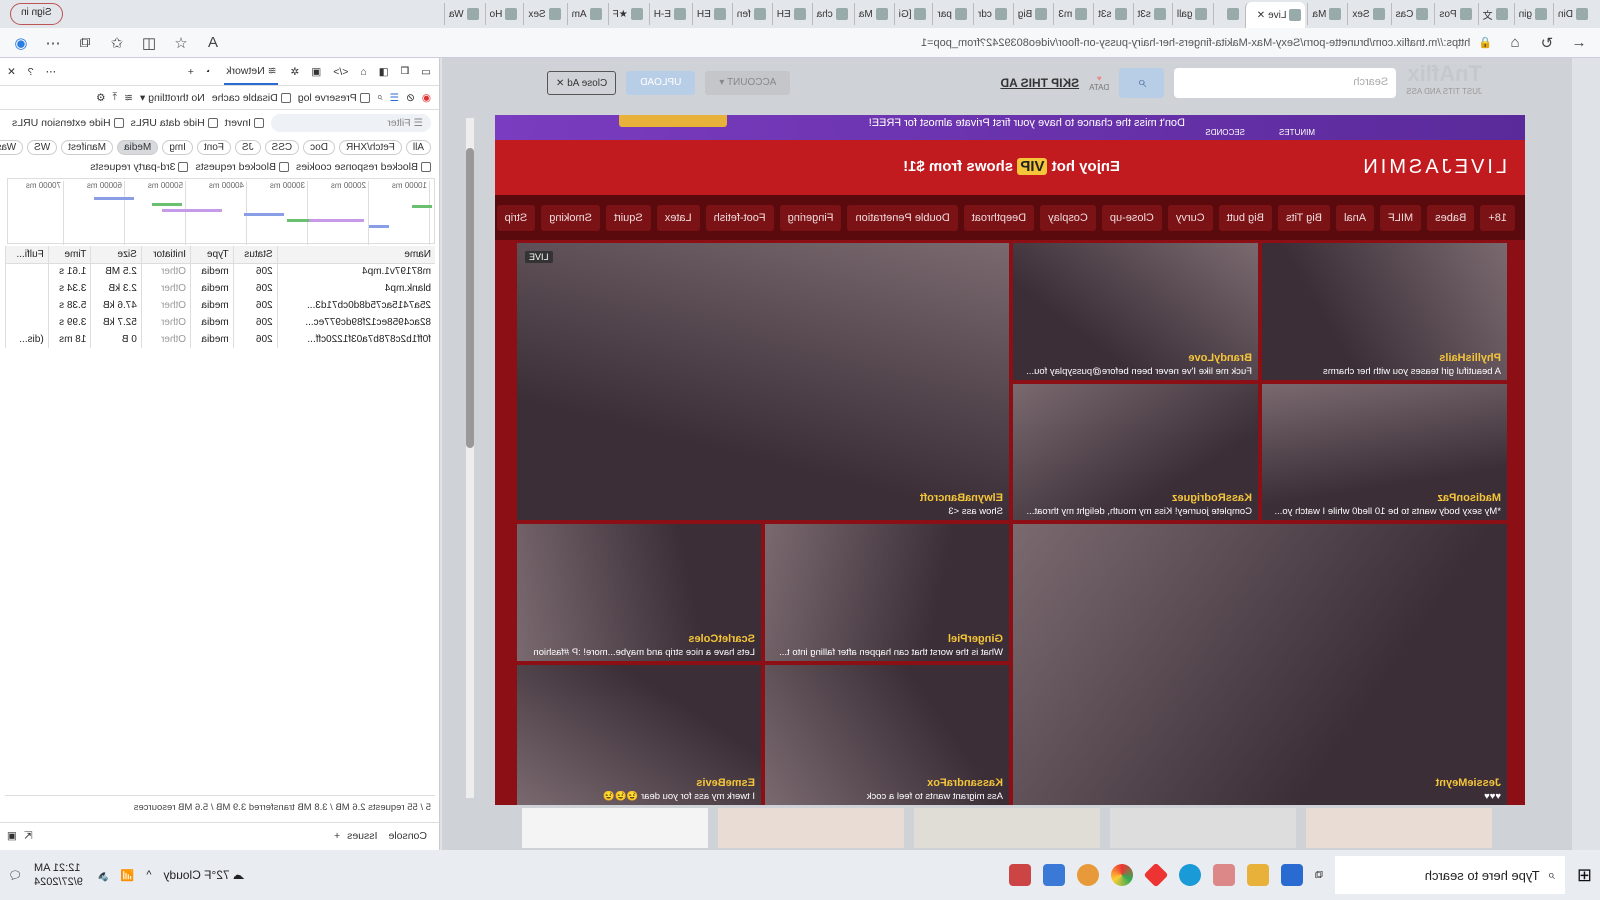 The width and height of the screenshot is (1600, 900). What do you see at coordinates (1515, 42) in the screenshot?
I see `home-icon: ⌂` at bounding box center [1515, 42].